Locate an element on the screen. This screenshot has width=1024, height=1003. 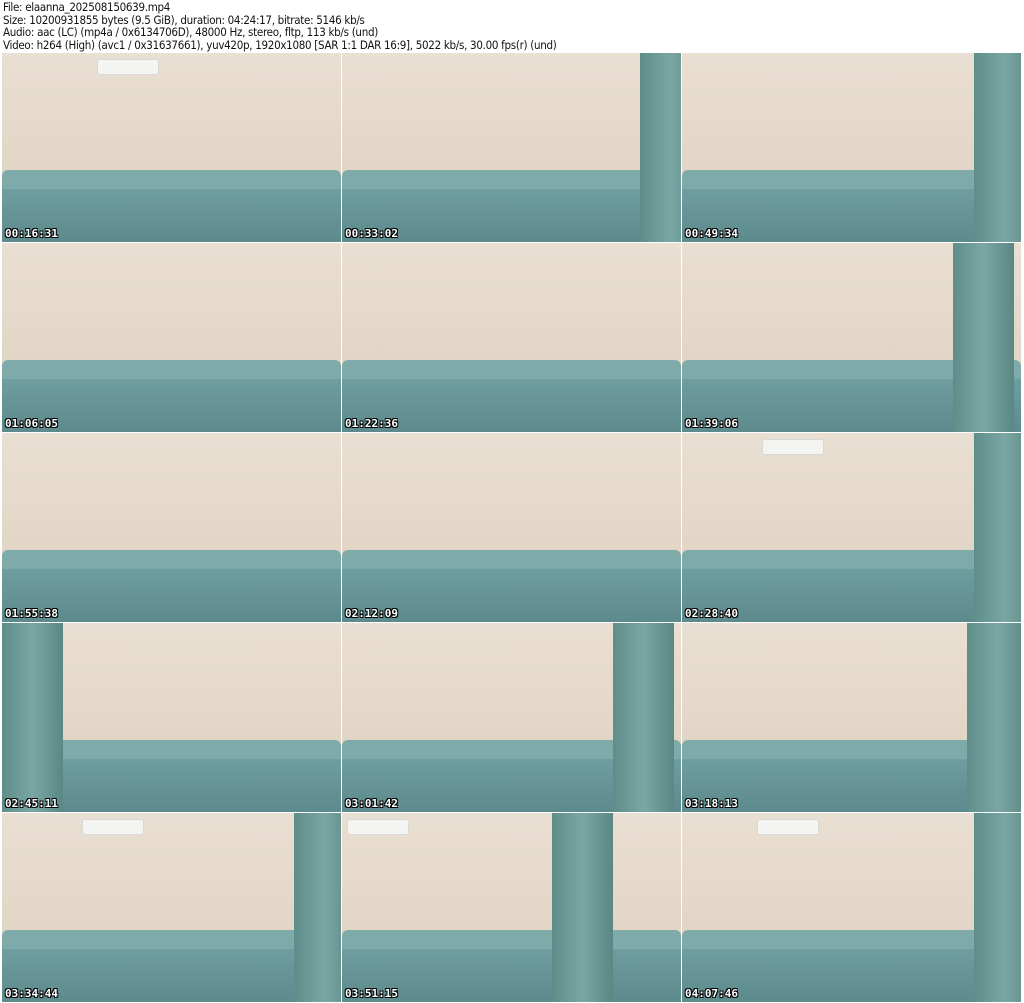
thumbnail-timestamp: 02:45:11 is located at coordinates (31, 803).